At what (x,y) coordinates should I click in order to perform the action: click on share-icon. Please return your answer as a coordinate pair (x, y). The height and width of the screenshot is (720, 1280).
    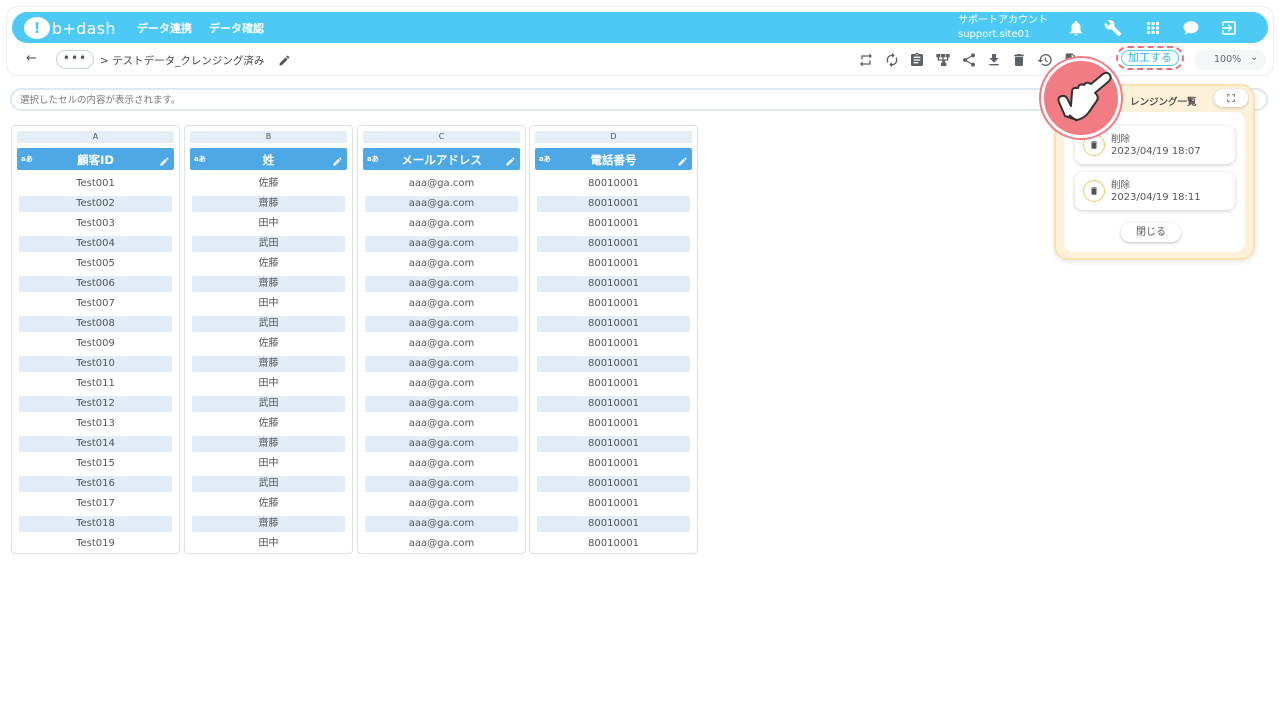
    Looking at the image, I should click on (969, 60).